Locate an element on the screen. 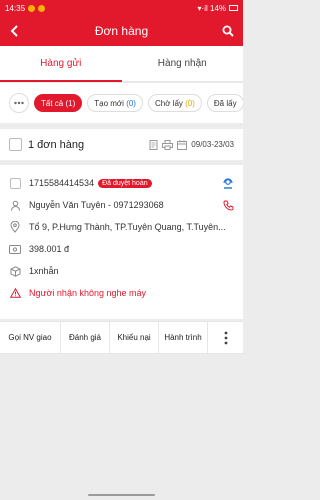 The width and height of the screenshot is (320, 500). printer-icon is located at coordinates (168, 144).